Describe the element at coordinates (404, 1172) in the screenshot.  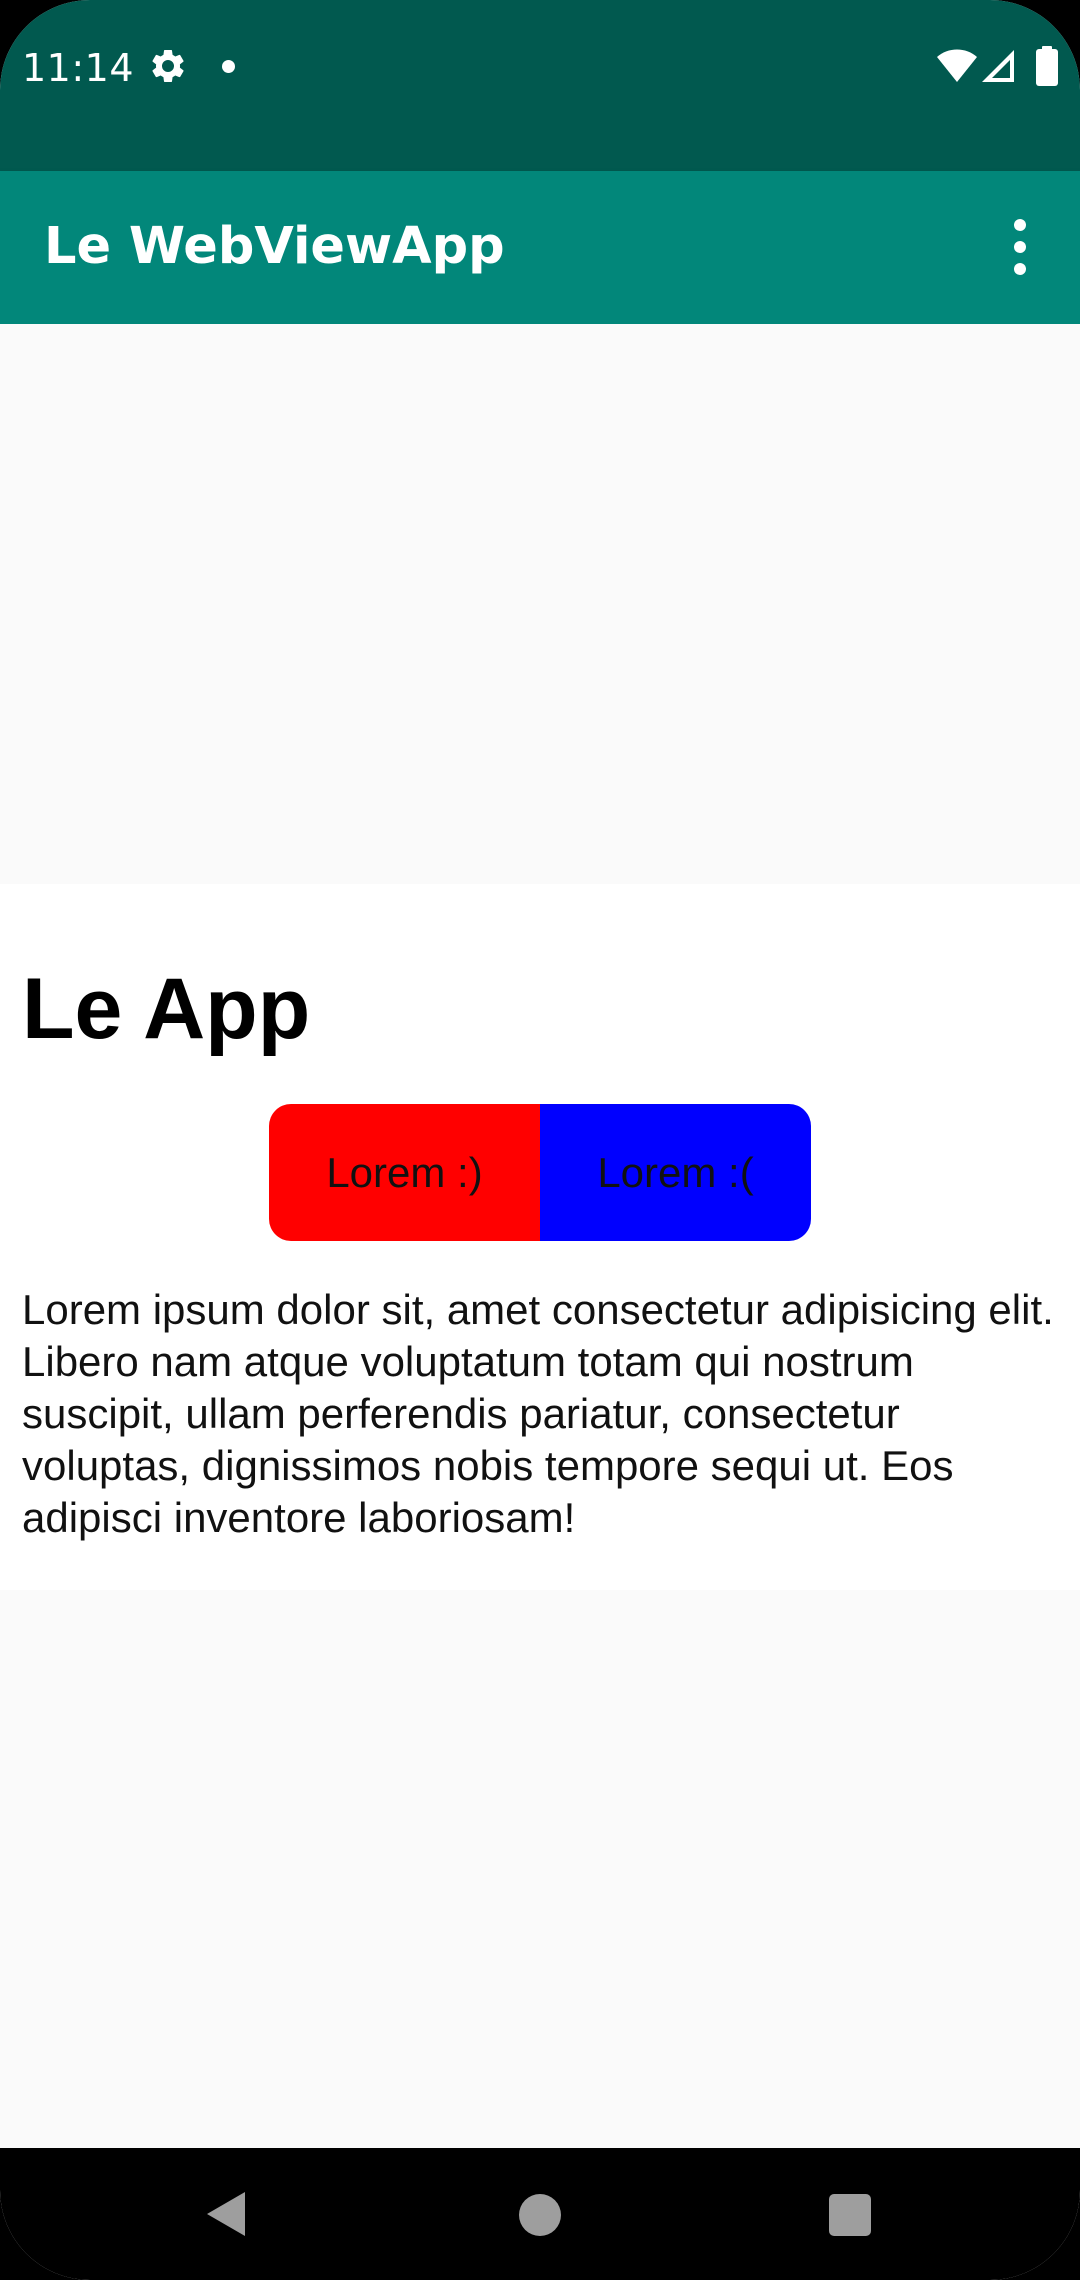
I see `lorem-happy-button: Lorem :)` at that location.